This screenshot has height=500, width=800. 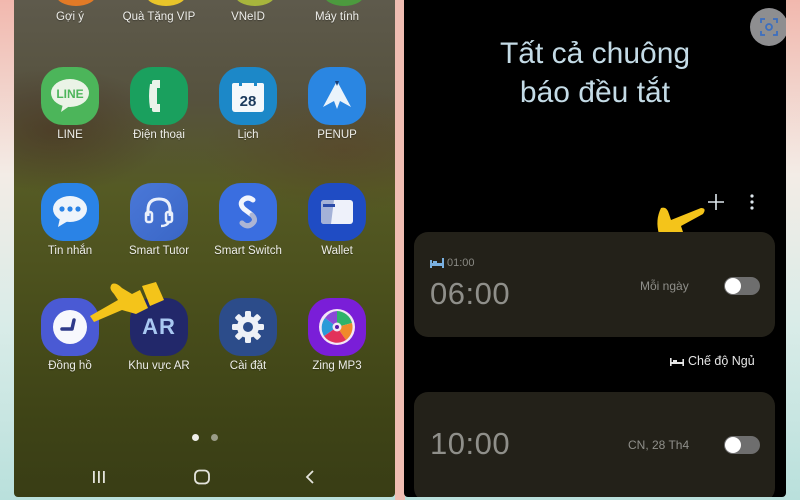 I want to click on sleep-mode-link: Chế độ Ngủ, so click(x=712, y=361).